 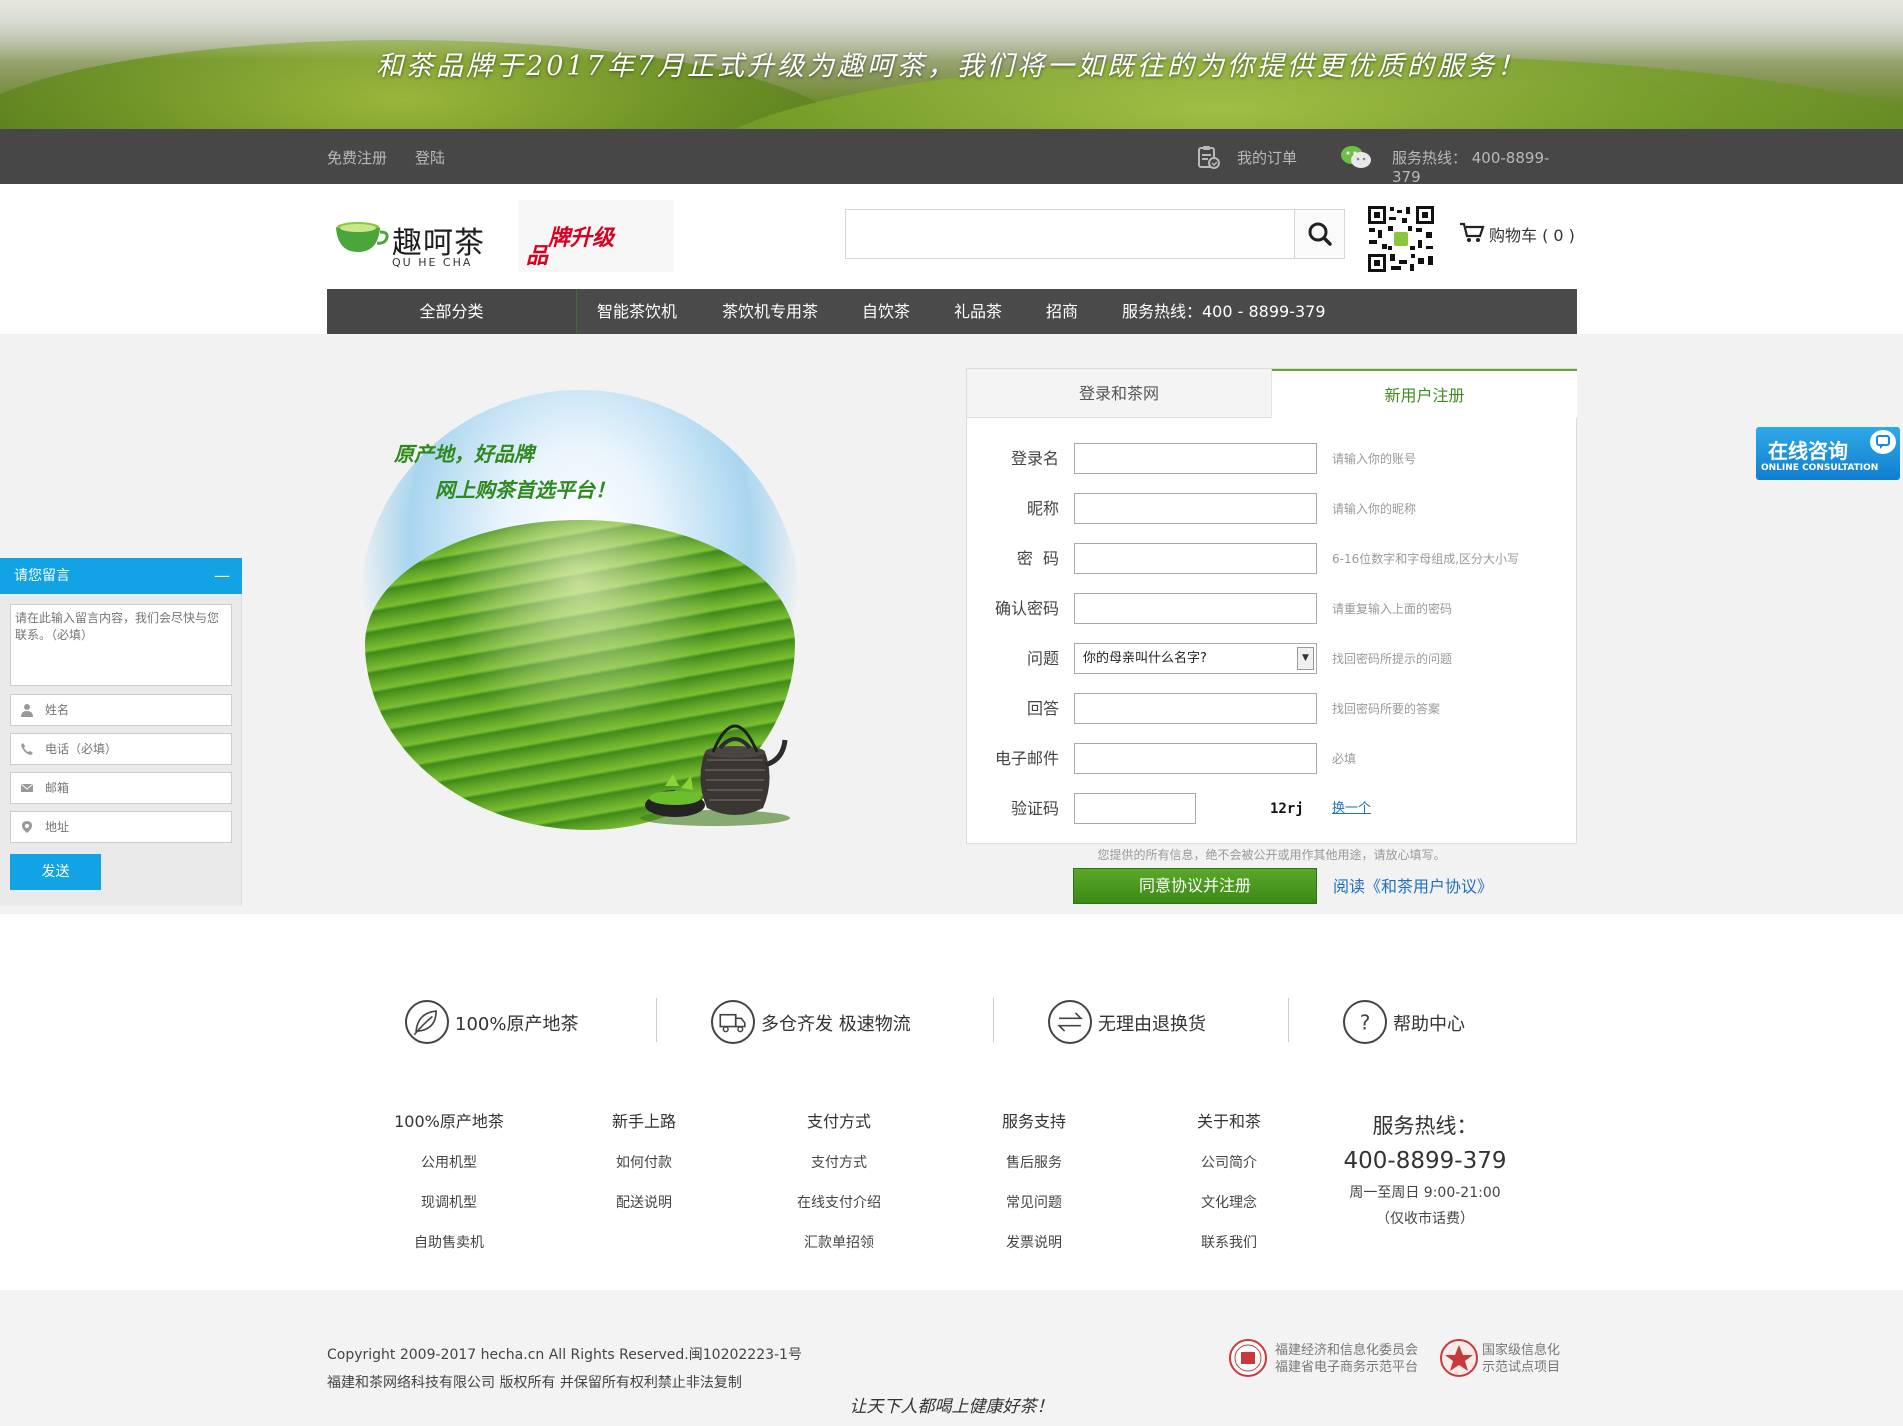 I want to click on message-name-field, so click(x=121, y=710).